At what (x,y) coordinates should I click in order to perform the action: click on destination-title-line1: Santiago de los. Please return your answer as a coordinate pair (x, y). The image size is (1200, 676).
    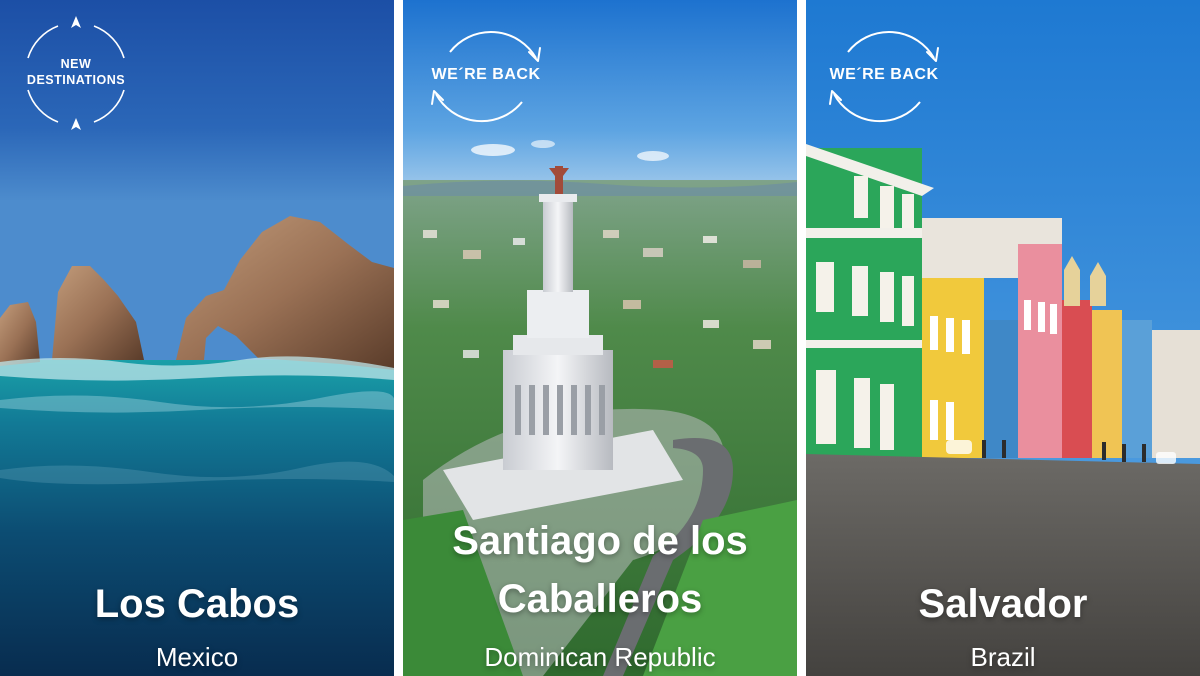
    Looking at the image, I should click on (600, 541).